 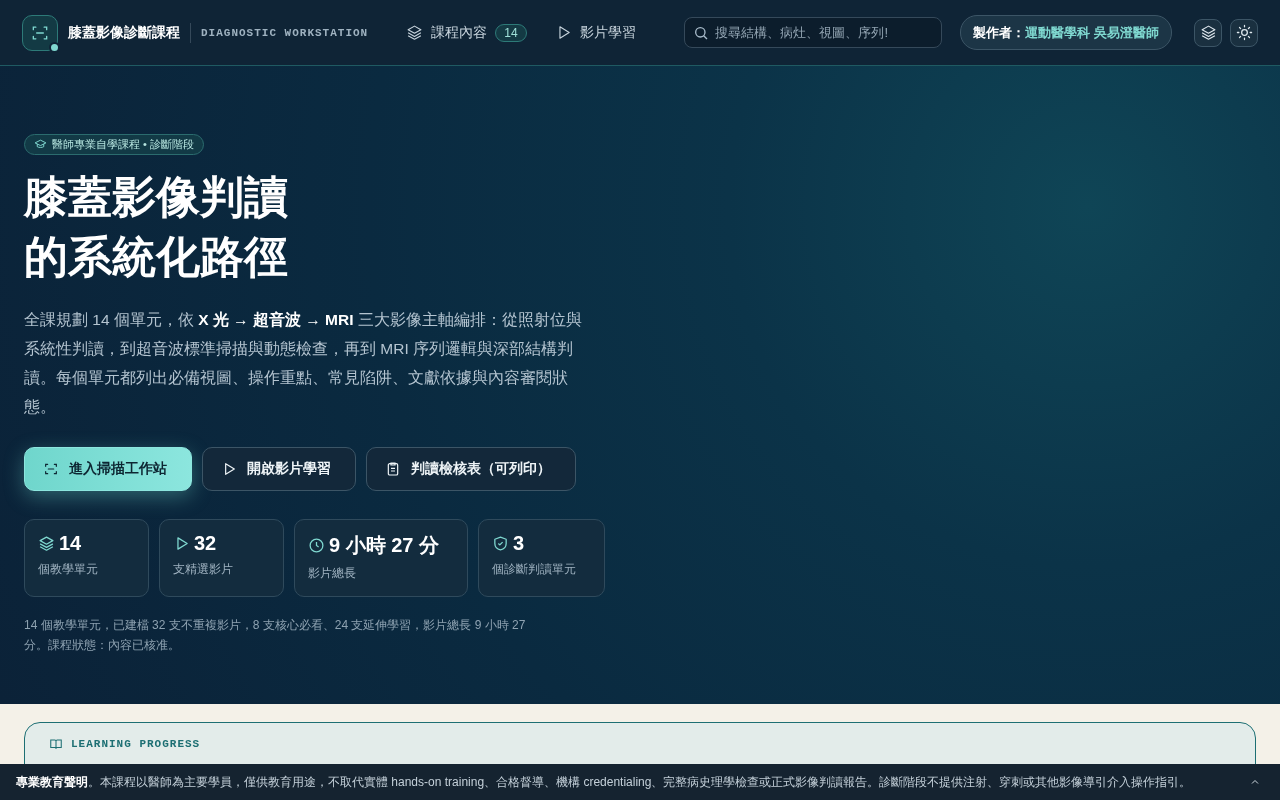 I want to click on theme-toggle-button, so click(x=1244, y=32).